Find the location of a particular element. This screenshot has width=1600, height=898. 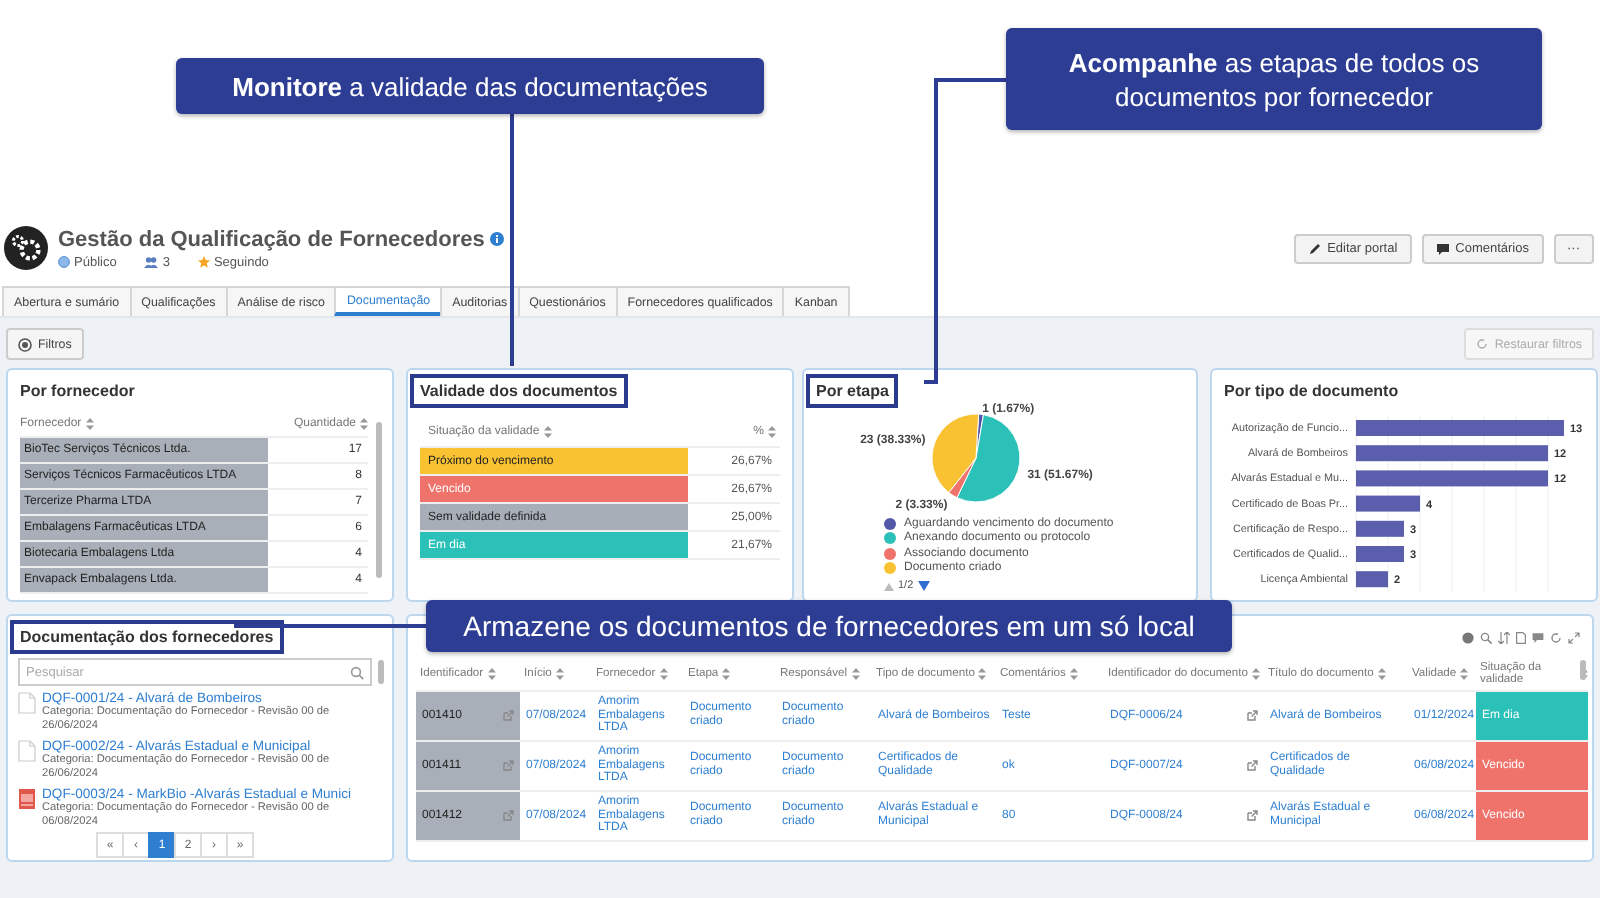

callout-text: Acompanhe as etapas de todos os documentos por fornecedor is located at coordinates (1274, 79).